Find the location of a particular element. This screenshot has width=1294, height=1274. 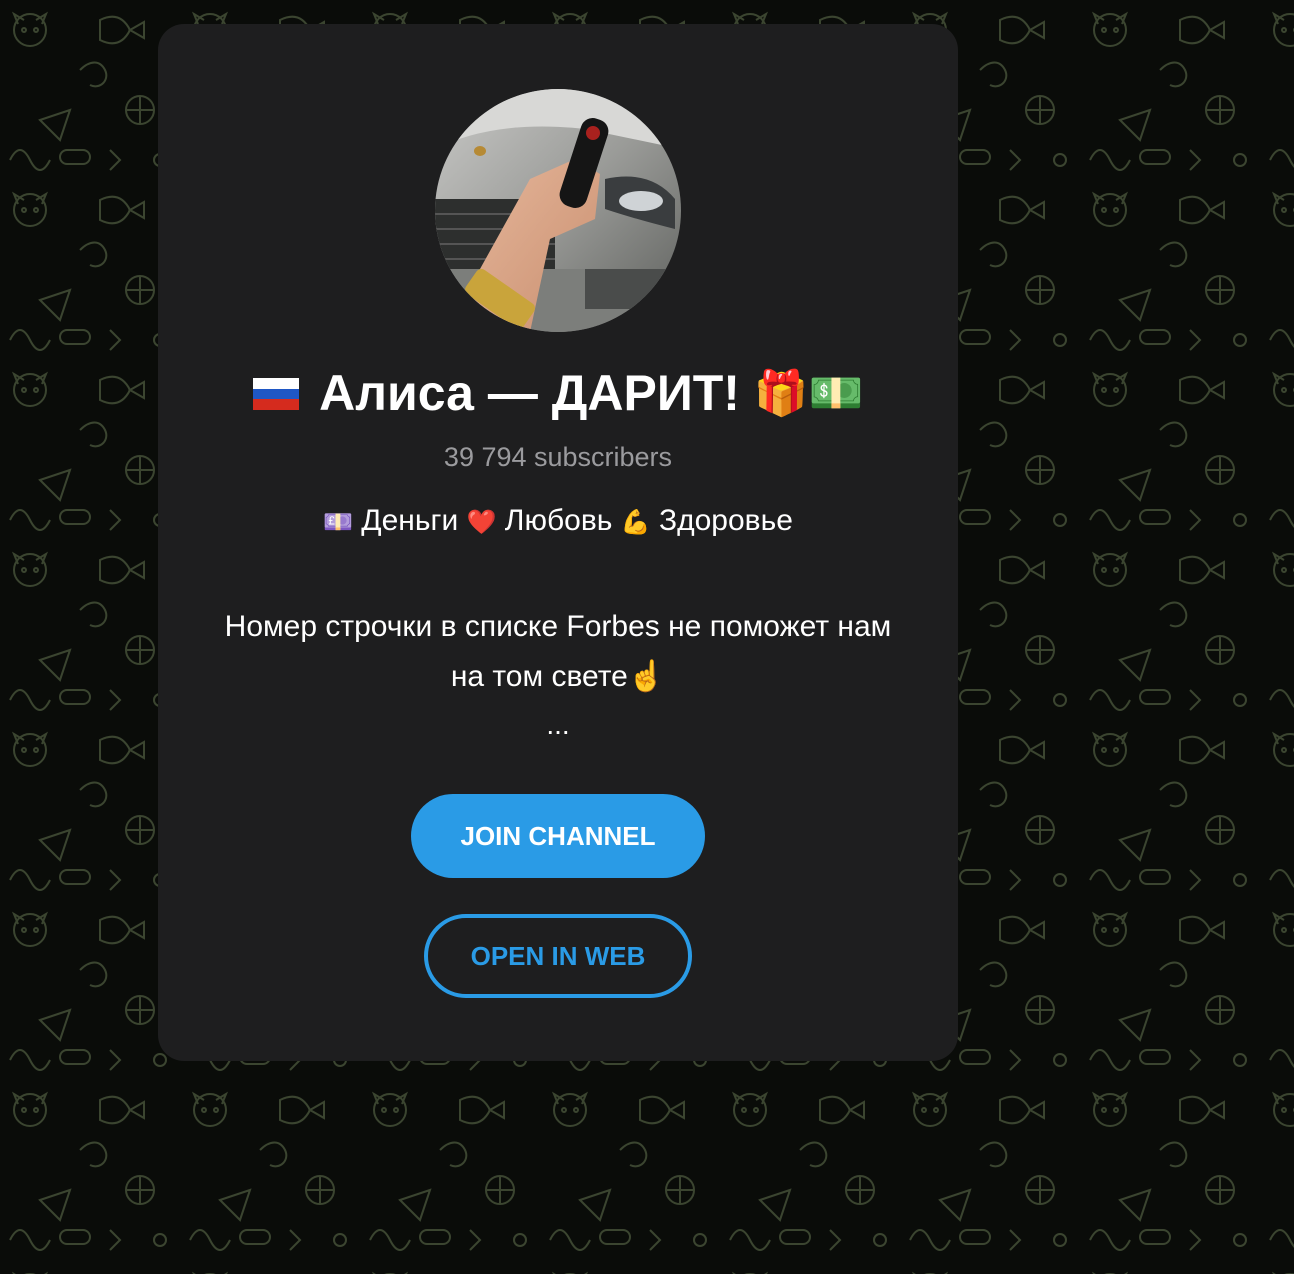

subscriber-count: 39 794 subscribers is located at coordinates (558, 457).